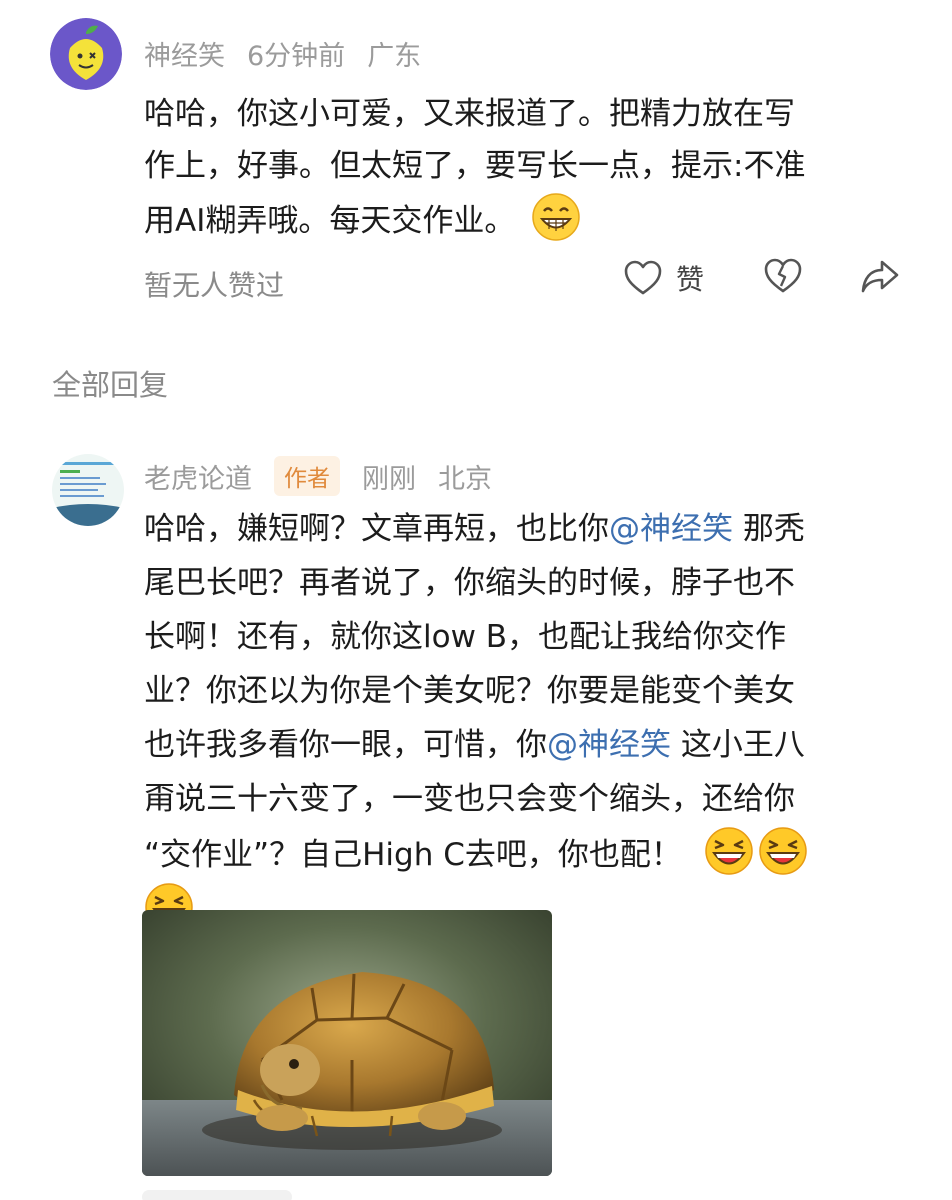  What do you see at coordinates (198, 476) in the screenshot?
I see `username: 老虎论道` at bounding box center [198, 476].